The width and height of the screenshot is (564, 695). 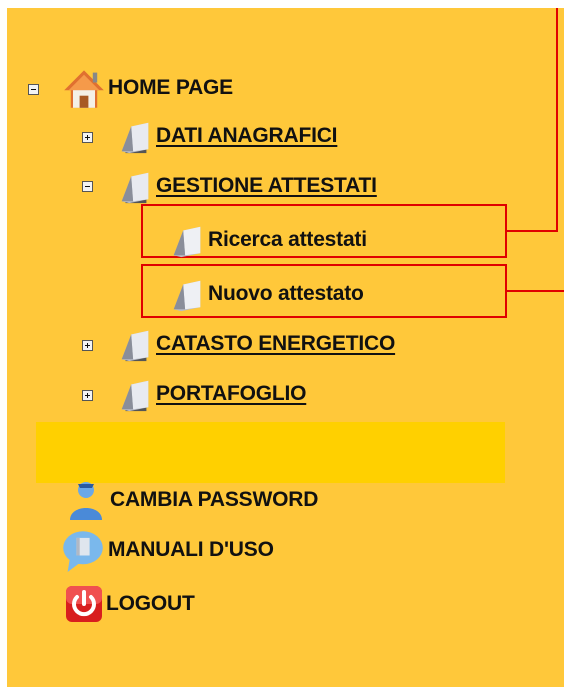 What do you see at coordinates (191, 549) in the screenshot?
I see `menu-item-manuali-uso-label: MANUALI D'USO` at bounding box center [191, 549].